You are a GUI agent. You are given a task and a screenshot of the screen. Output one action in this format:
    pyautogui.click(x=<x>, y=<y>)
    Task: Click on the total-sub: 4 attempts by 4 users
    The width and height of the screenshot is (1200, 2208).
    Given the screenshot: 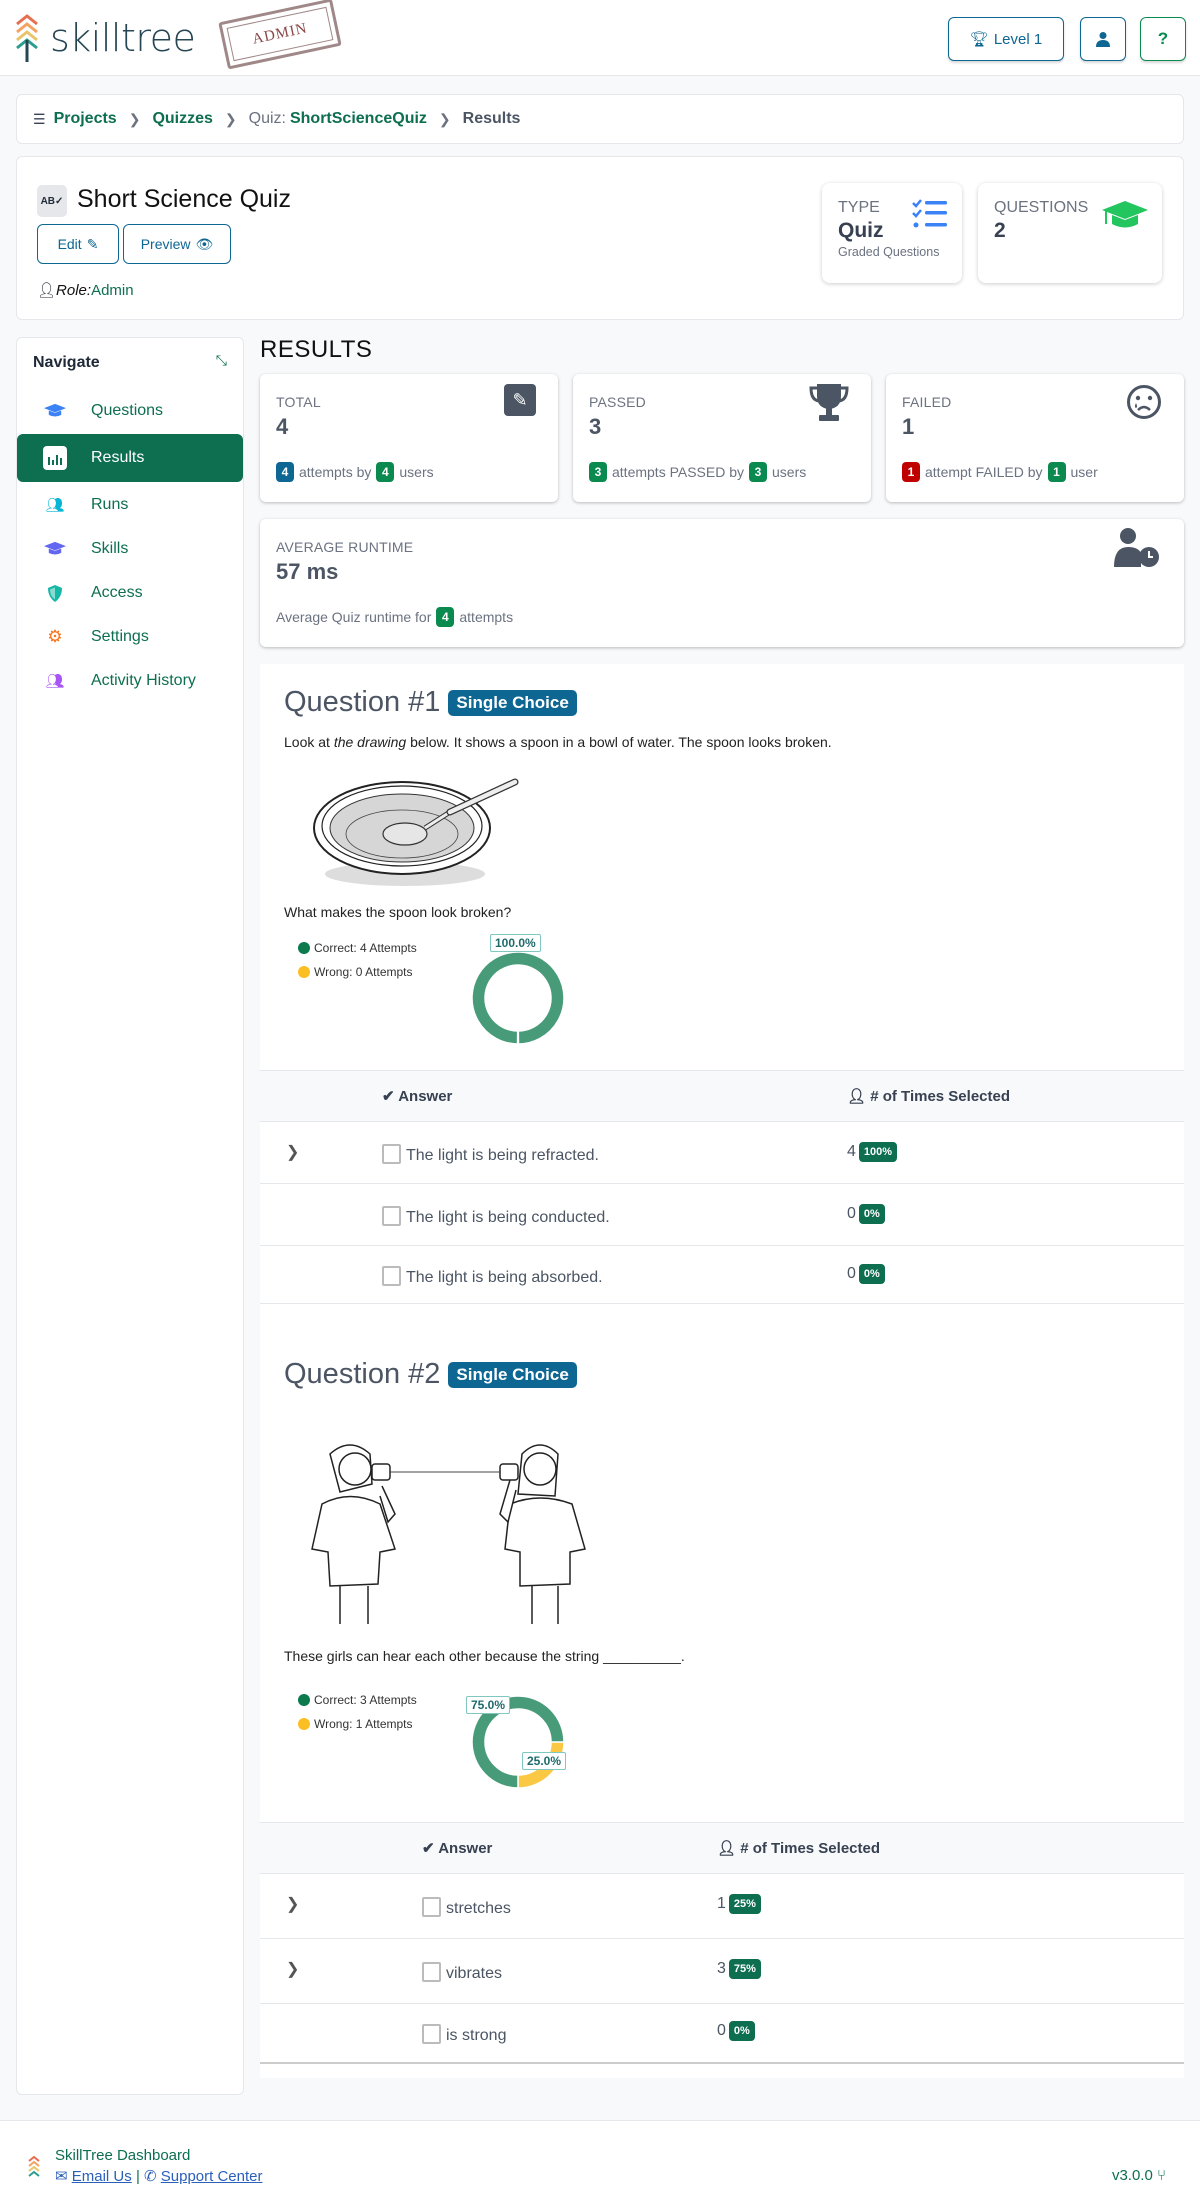 What is the action you would take?
    pyautogui.click(x=355, y=472)
    